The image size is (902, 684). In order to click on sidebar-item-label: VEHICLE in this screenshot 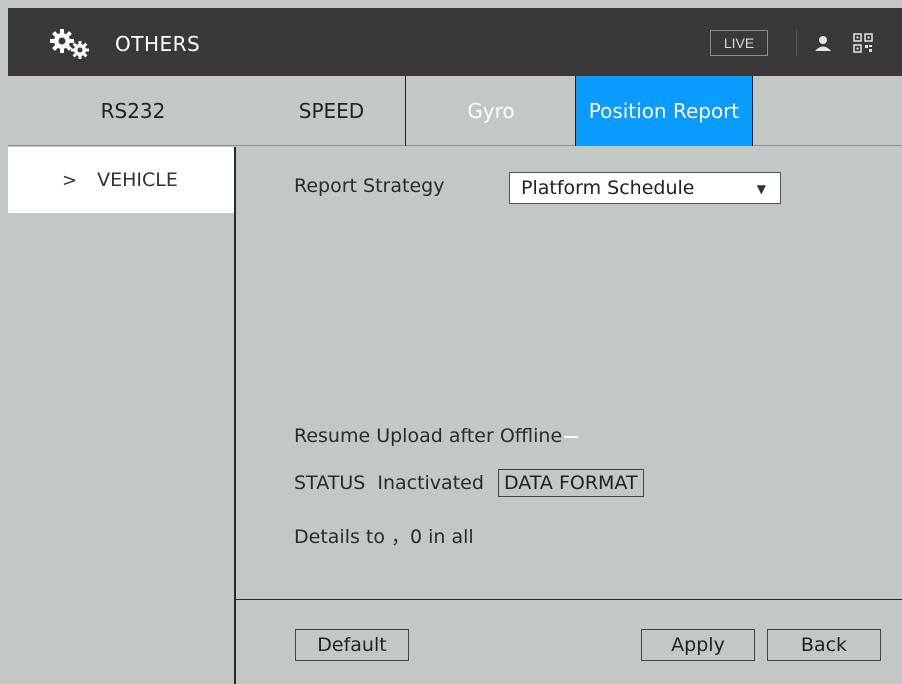, I will do `click(137, 180)`.